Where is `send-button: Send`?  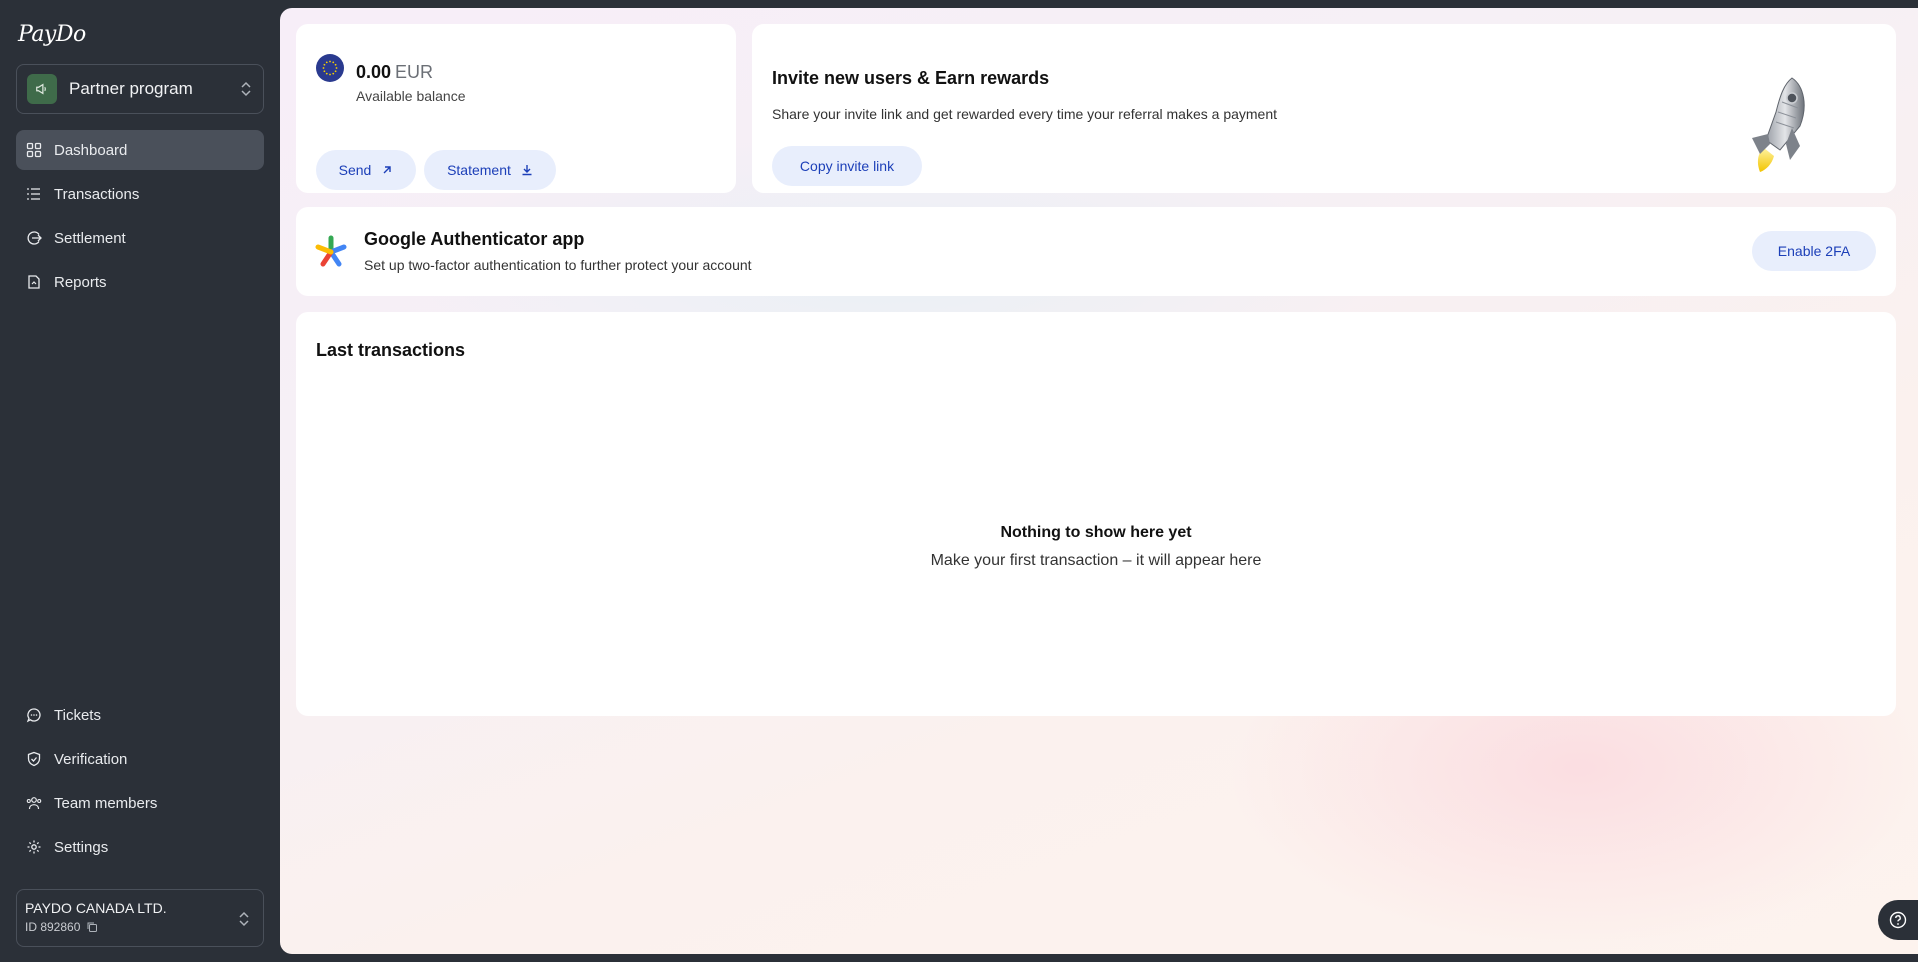
send-button: Send is located at coordinates (366, 170).